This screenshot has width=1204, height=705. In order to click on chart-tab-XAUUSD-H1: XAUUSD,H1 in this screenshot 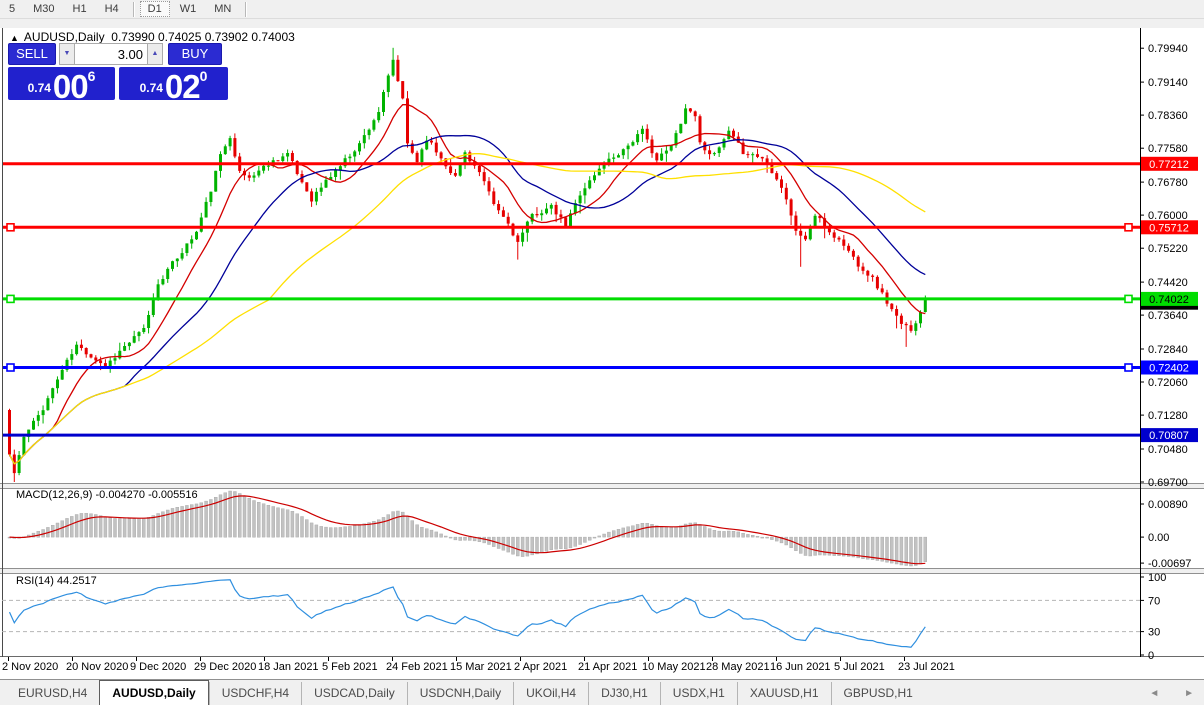, I will do `click(783, 693)`.